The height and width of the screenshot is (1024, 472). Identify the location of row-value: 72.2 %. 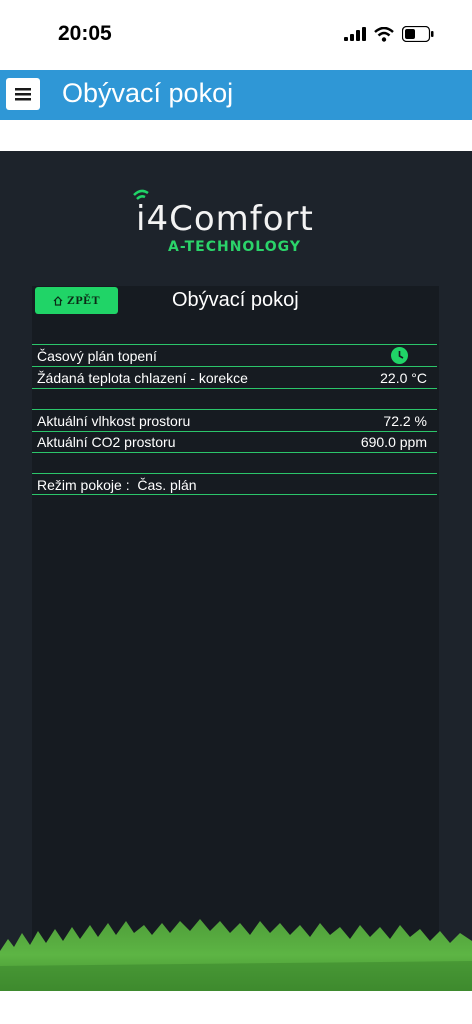
(405, 421).